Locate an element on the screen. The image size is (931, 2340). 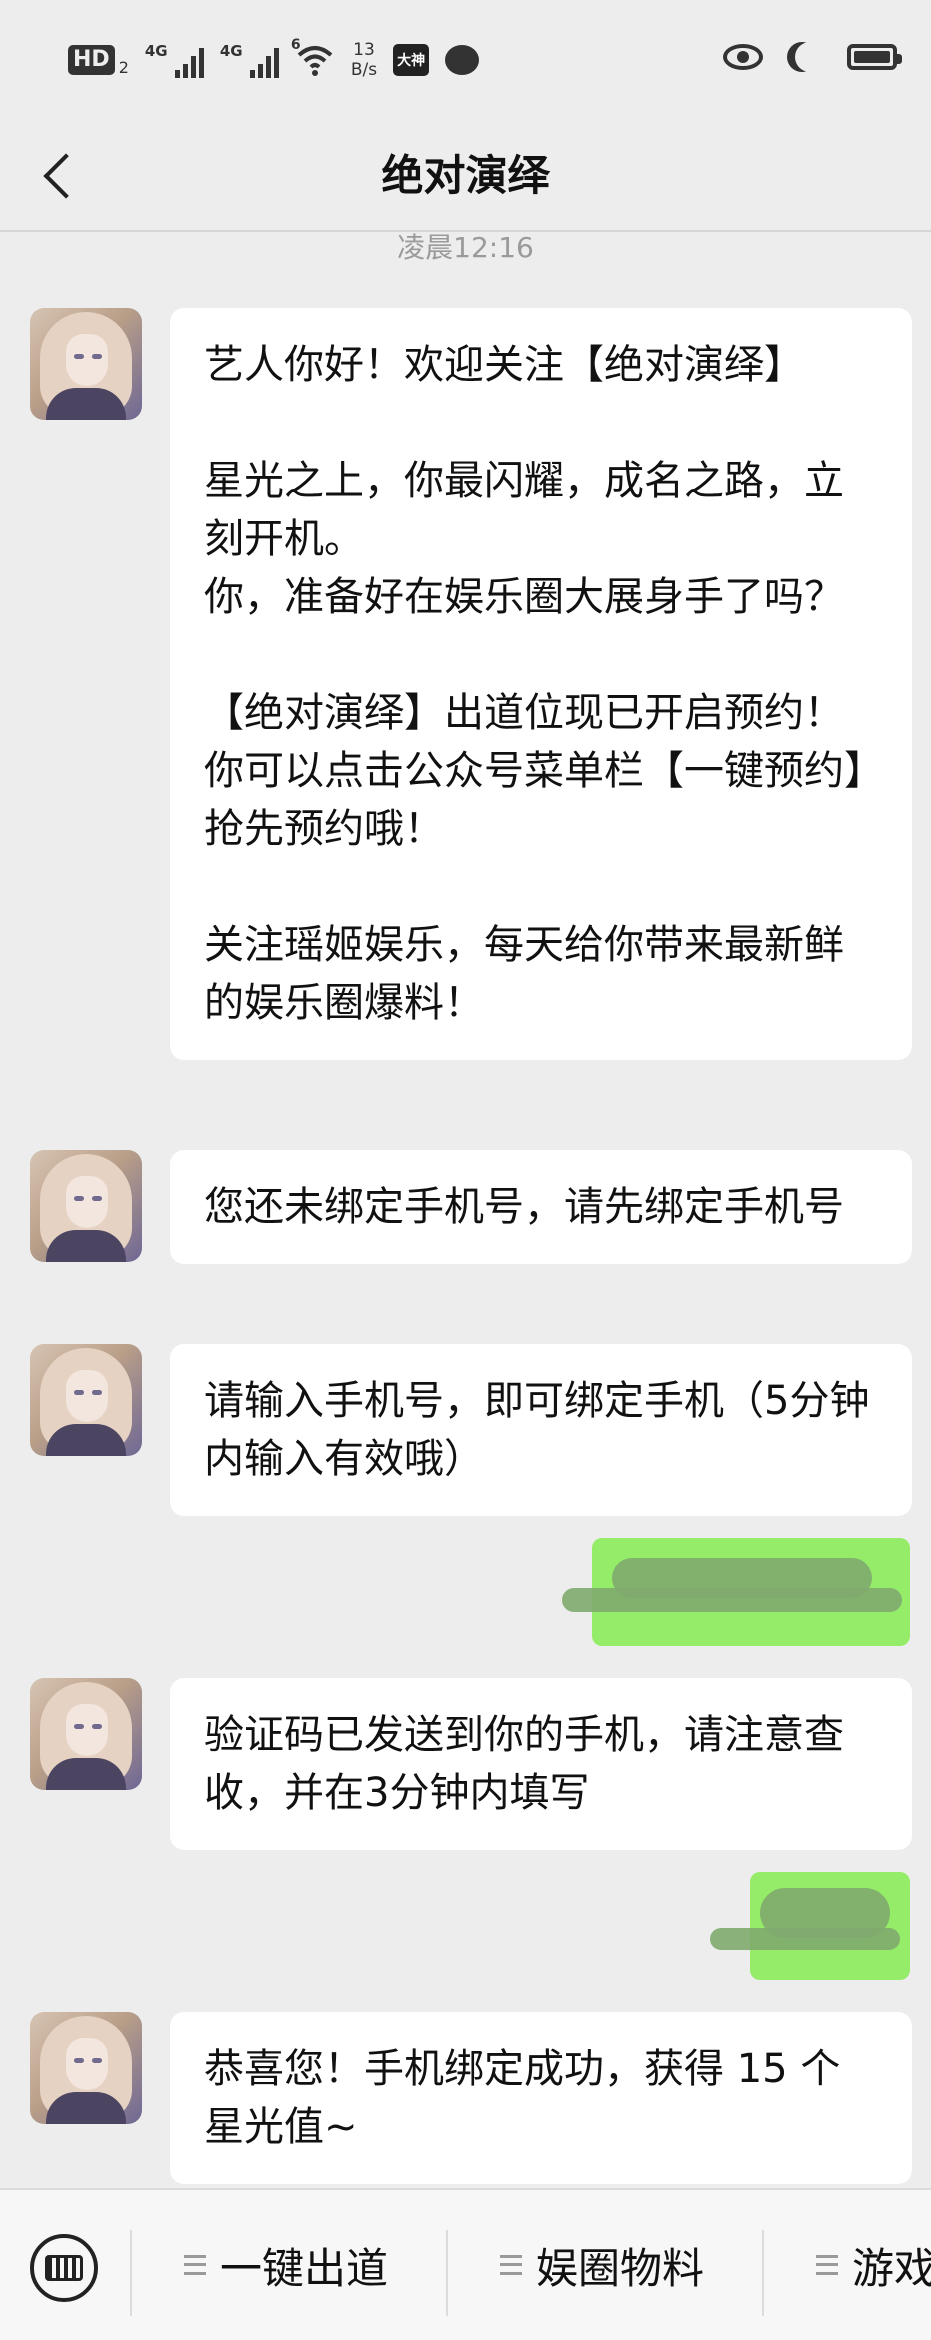
message-text: 恭喜您！手机绑定成功，获得 15 个星光值~ is located at coordinates (522, 2098).